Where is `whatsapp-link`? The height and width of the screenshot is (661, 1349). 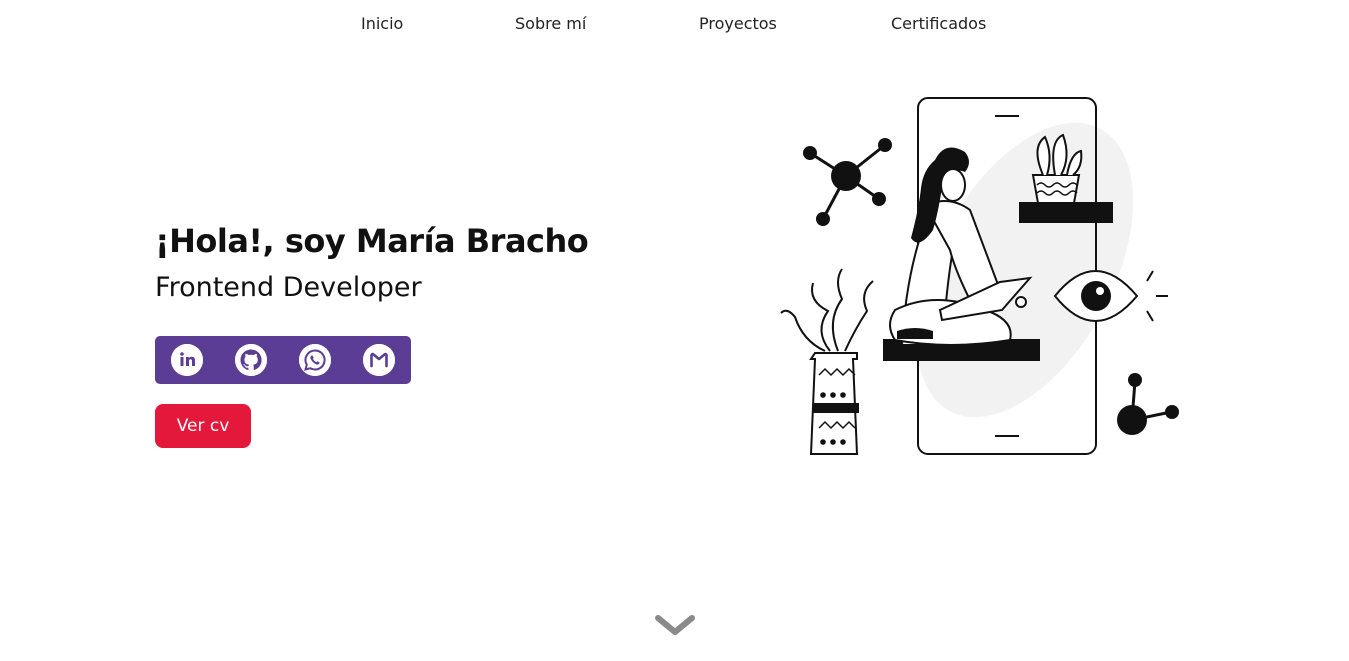
whatsapp-link is located at coordinates (315, 360).